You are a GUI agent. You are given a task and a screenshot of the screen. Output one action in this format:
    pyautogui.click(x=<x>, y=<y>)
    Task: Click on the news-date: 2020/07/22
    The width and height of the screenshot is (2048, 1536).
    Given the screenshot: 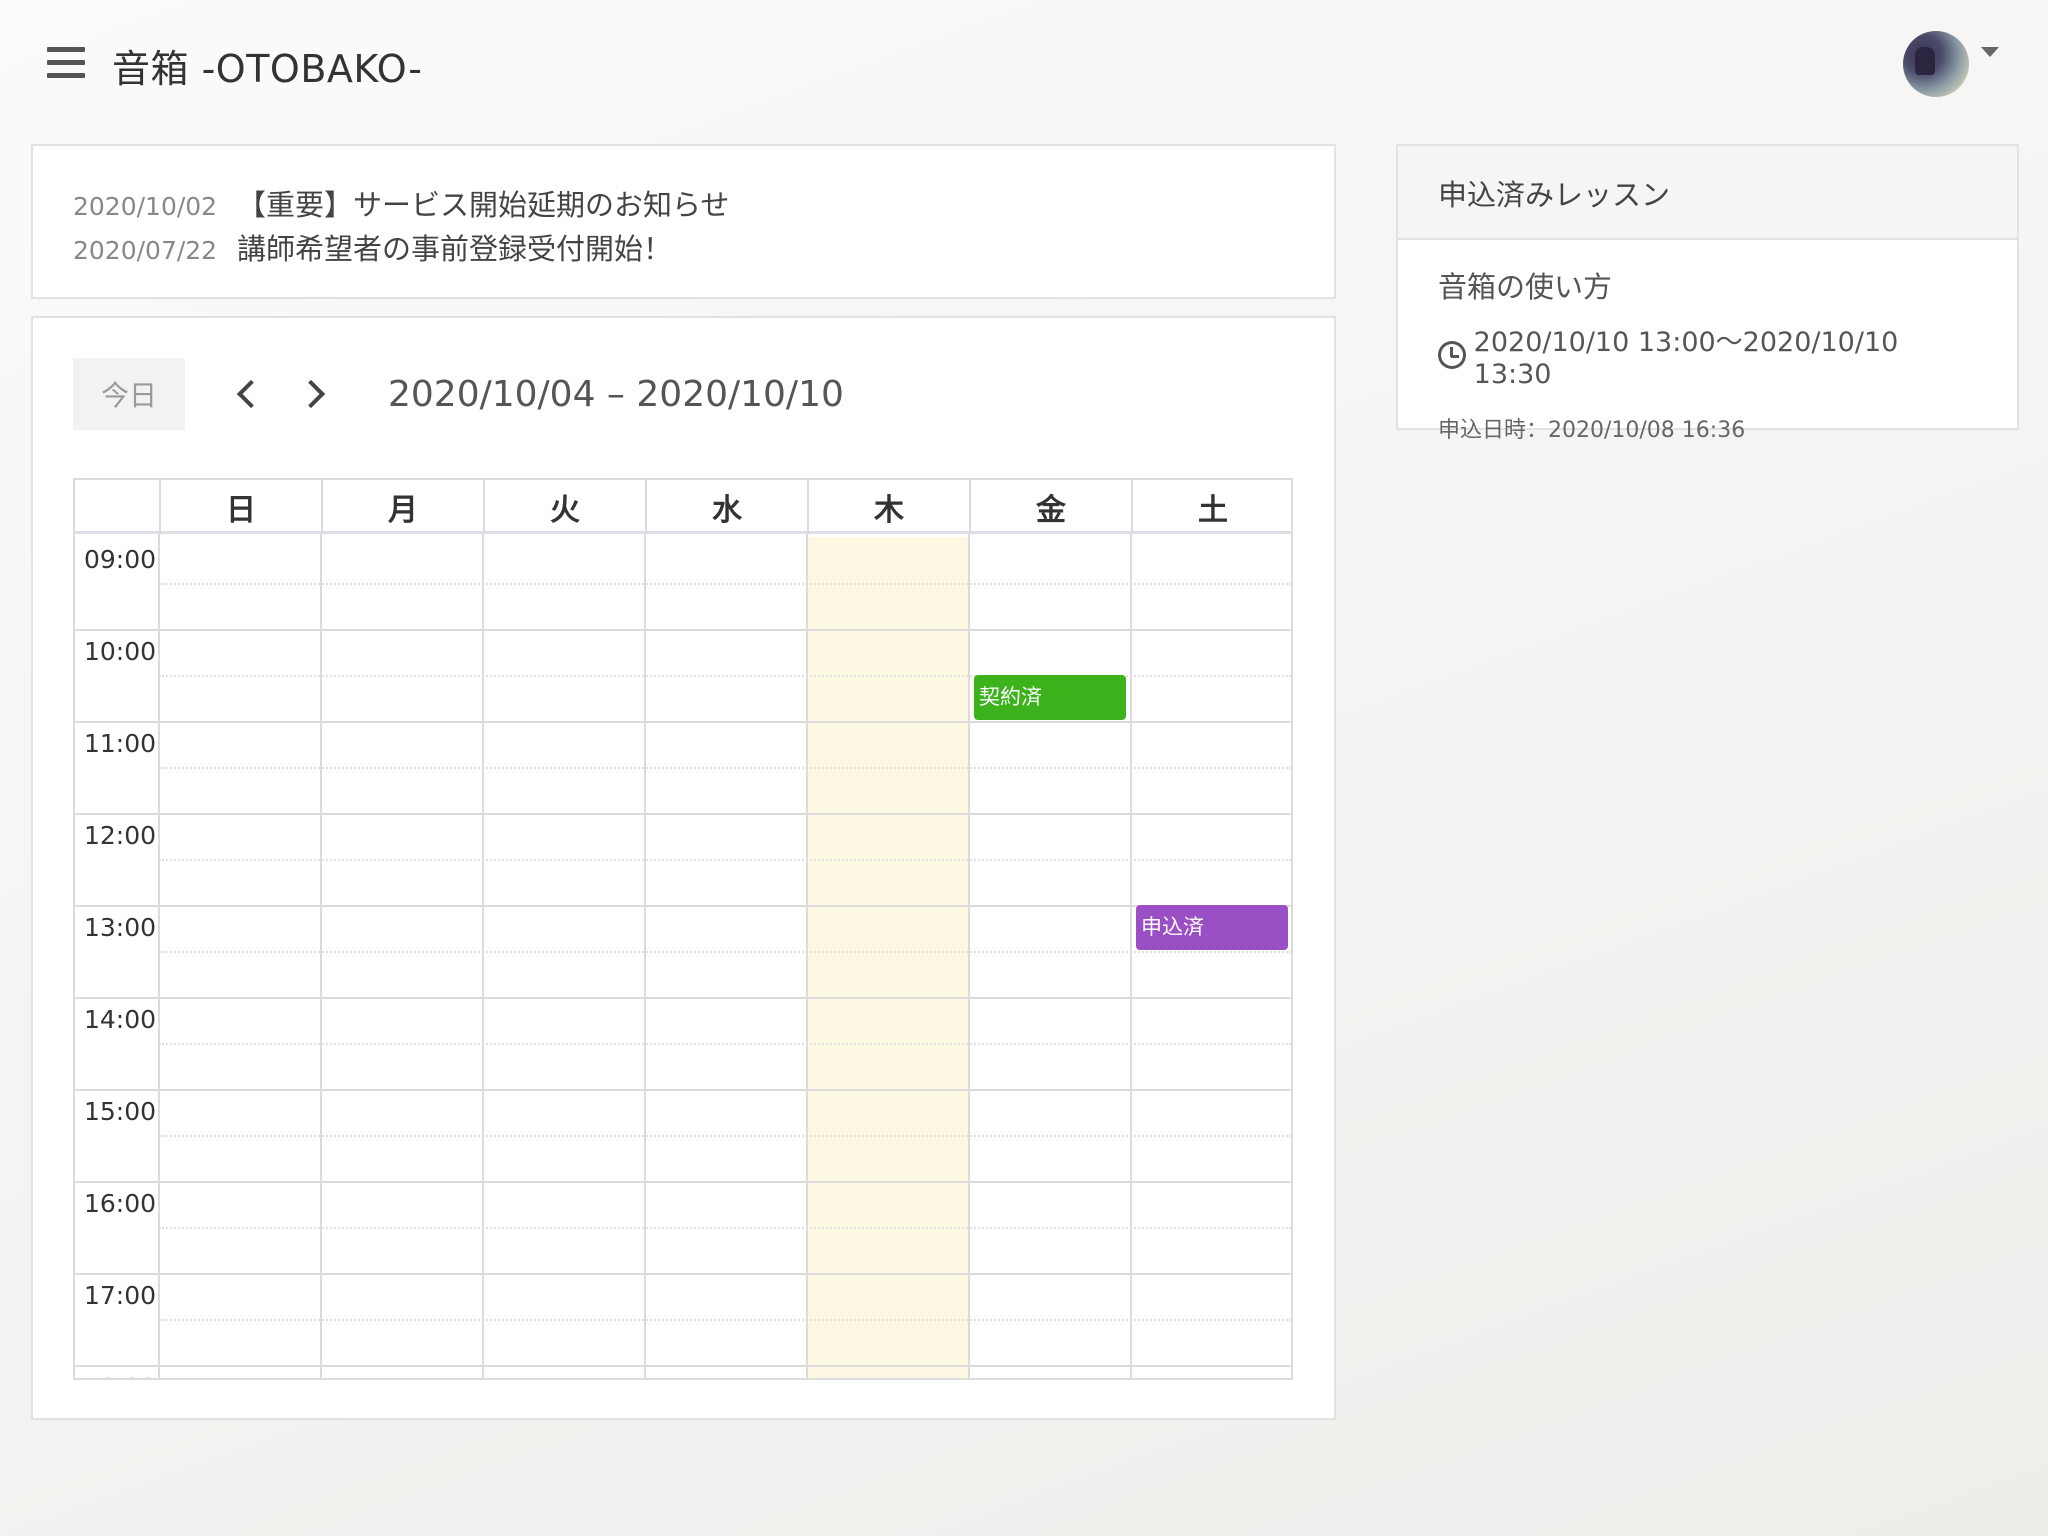 What is the action you would take?
    pyautogui.click(x=145, y=250)
    